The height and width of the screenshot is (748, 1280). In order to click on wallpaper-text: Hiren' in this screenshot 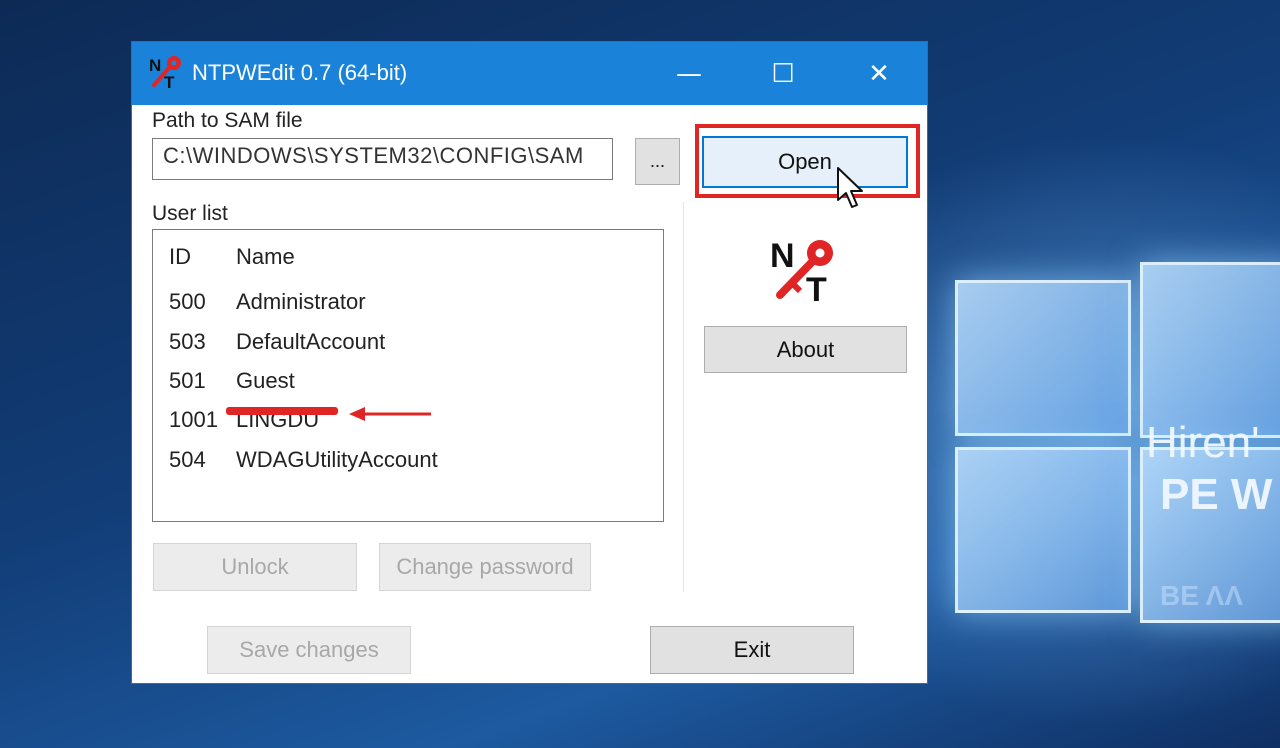, I will do `click(1203, 442)`.